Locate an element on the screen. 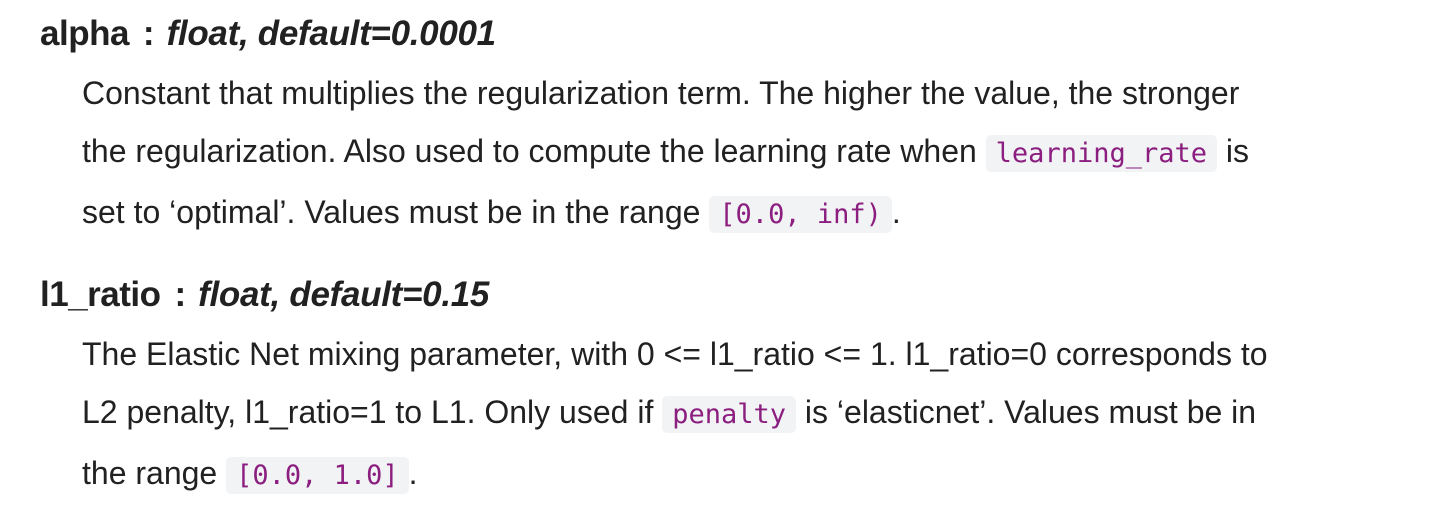  description-line: the range [0.0, 1.0]. is located at coordinates (675, 474).